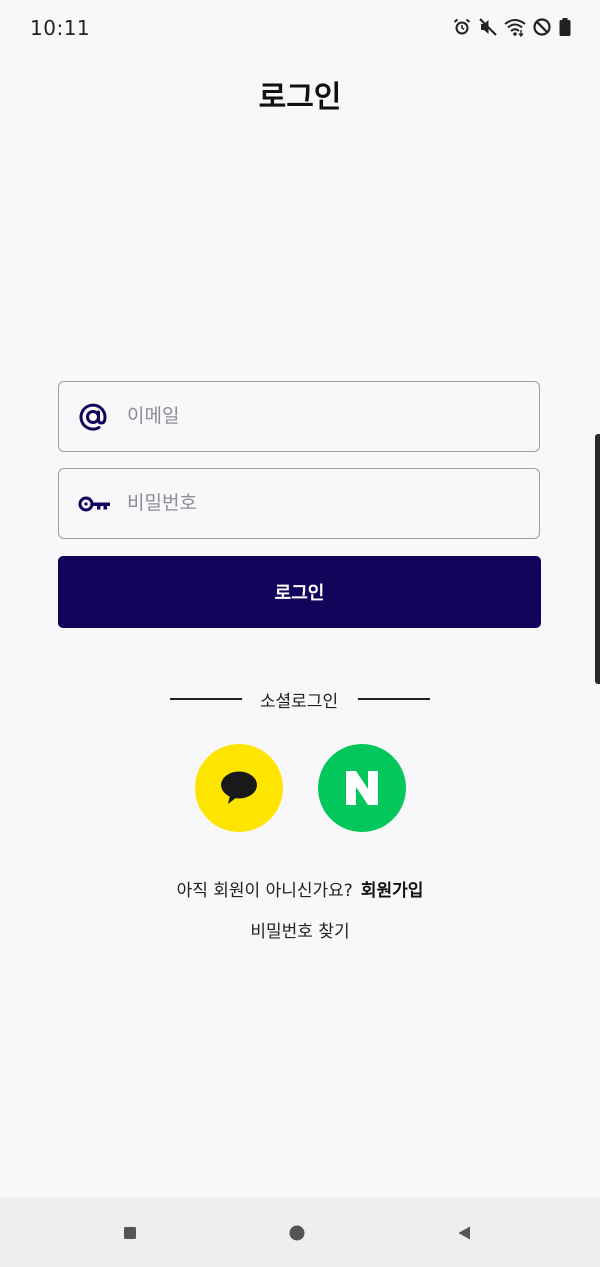 Image resolution: width=600 pixels, height=1267 pixels. What do you see at coordinates (597, 559) in the screenshot?
I see `edge-panel-handle` at bounding box center [597, 559].